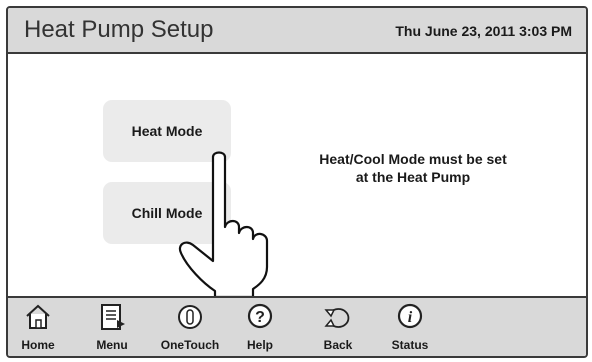 This screenshot has height=362, width=592. I want to click on svg-text: i, so click(410, 317).